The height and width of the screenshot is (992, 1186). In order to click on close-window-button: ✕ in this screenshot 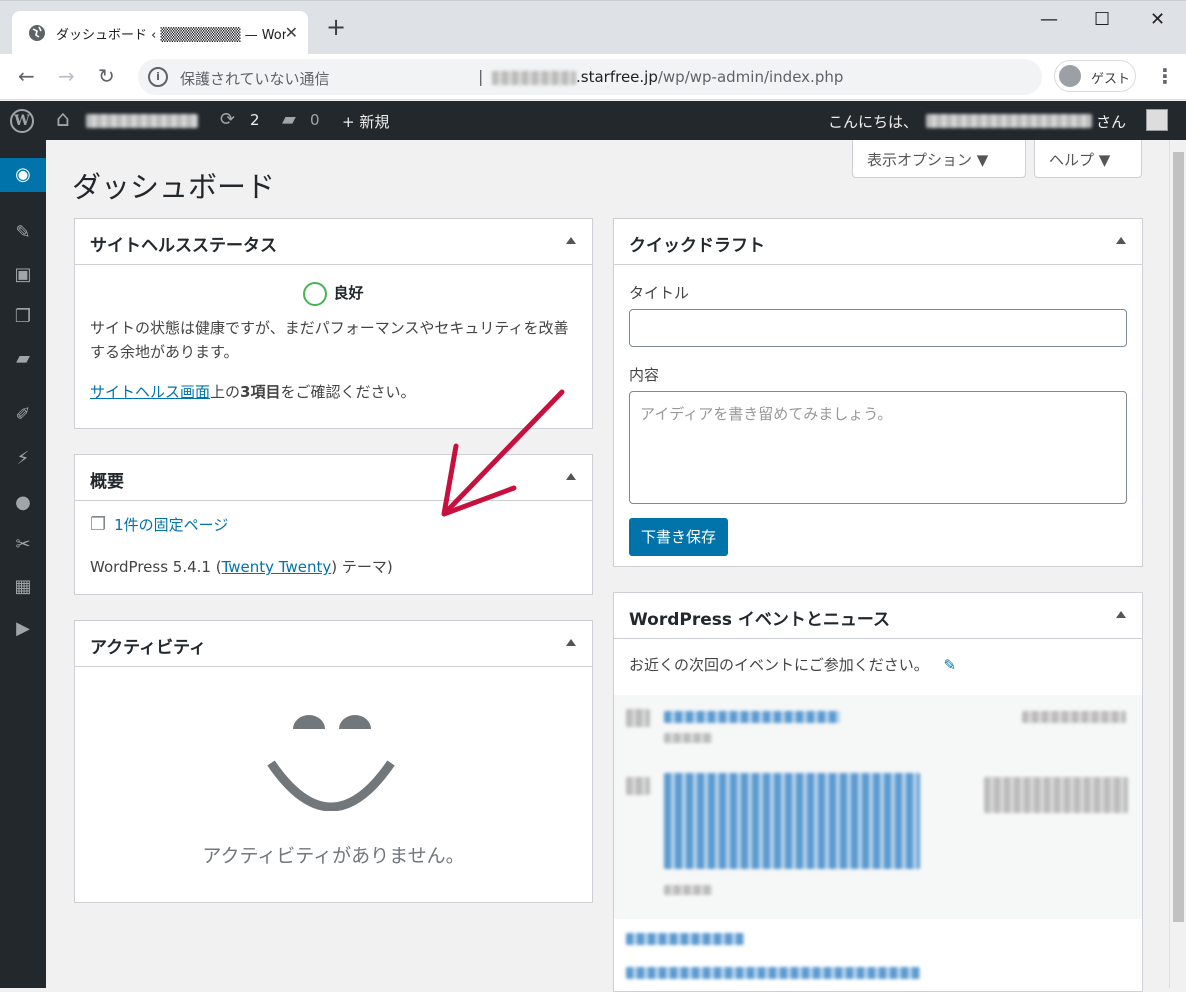, I will do `click(1157, 19)`.